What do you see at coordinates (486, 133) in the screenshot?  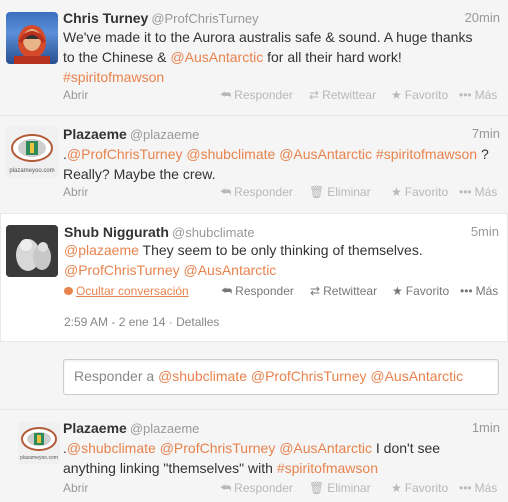 I see `tweet-time: 7min` at bounding box center [486, 133].